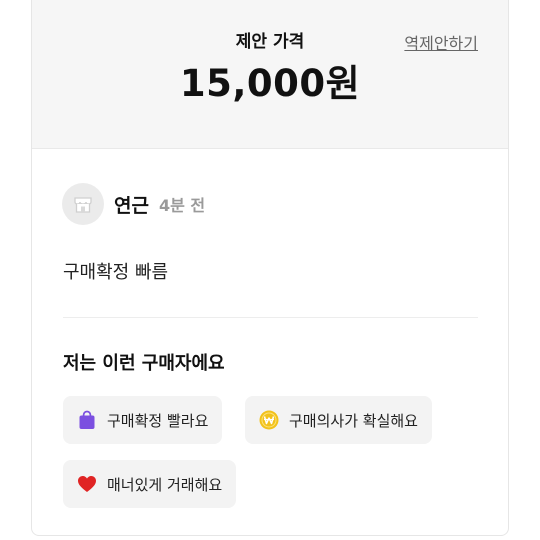 This screenshot has height=540, width=540. I want to click on tag-label: 매너있게 거래해요, so click(165, 484).